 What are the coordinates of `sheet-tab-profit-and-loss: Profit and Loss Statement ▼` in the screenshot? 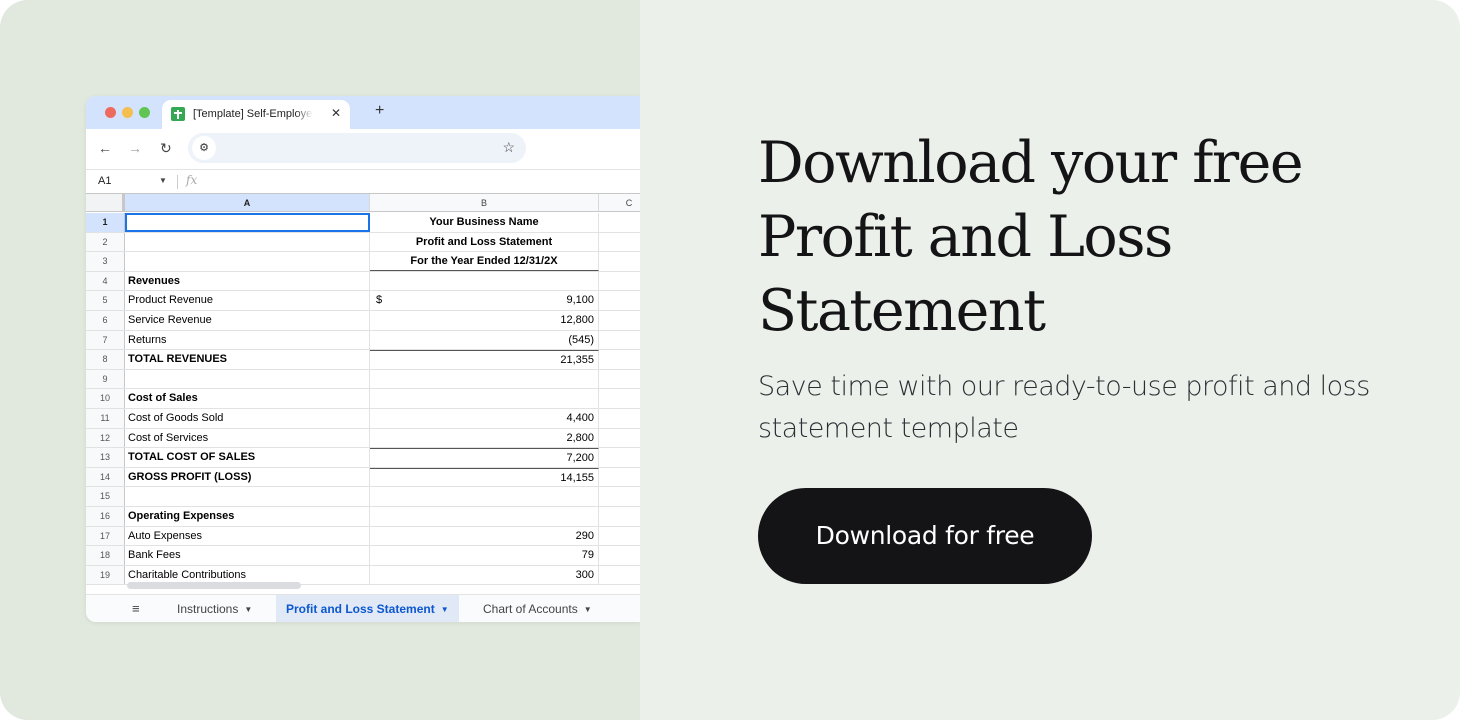 It's located at (367, 608).